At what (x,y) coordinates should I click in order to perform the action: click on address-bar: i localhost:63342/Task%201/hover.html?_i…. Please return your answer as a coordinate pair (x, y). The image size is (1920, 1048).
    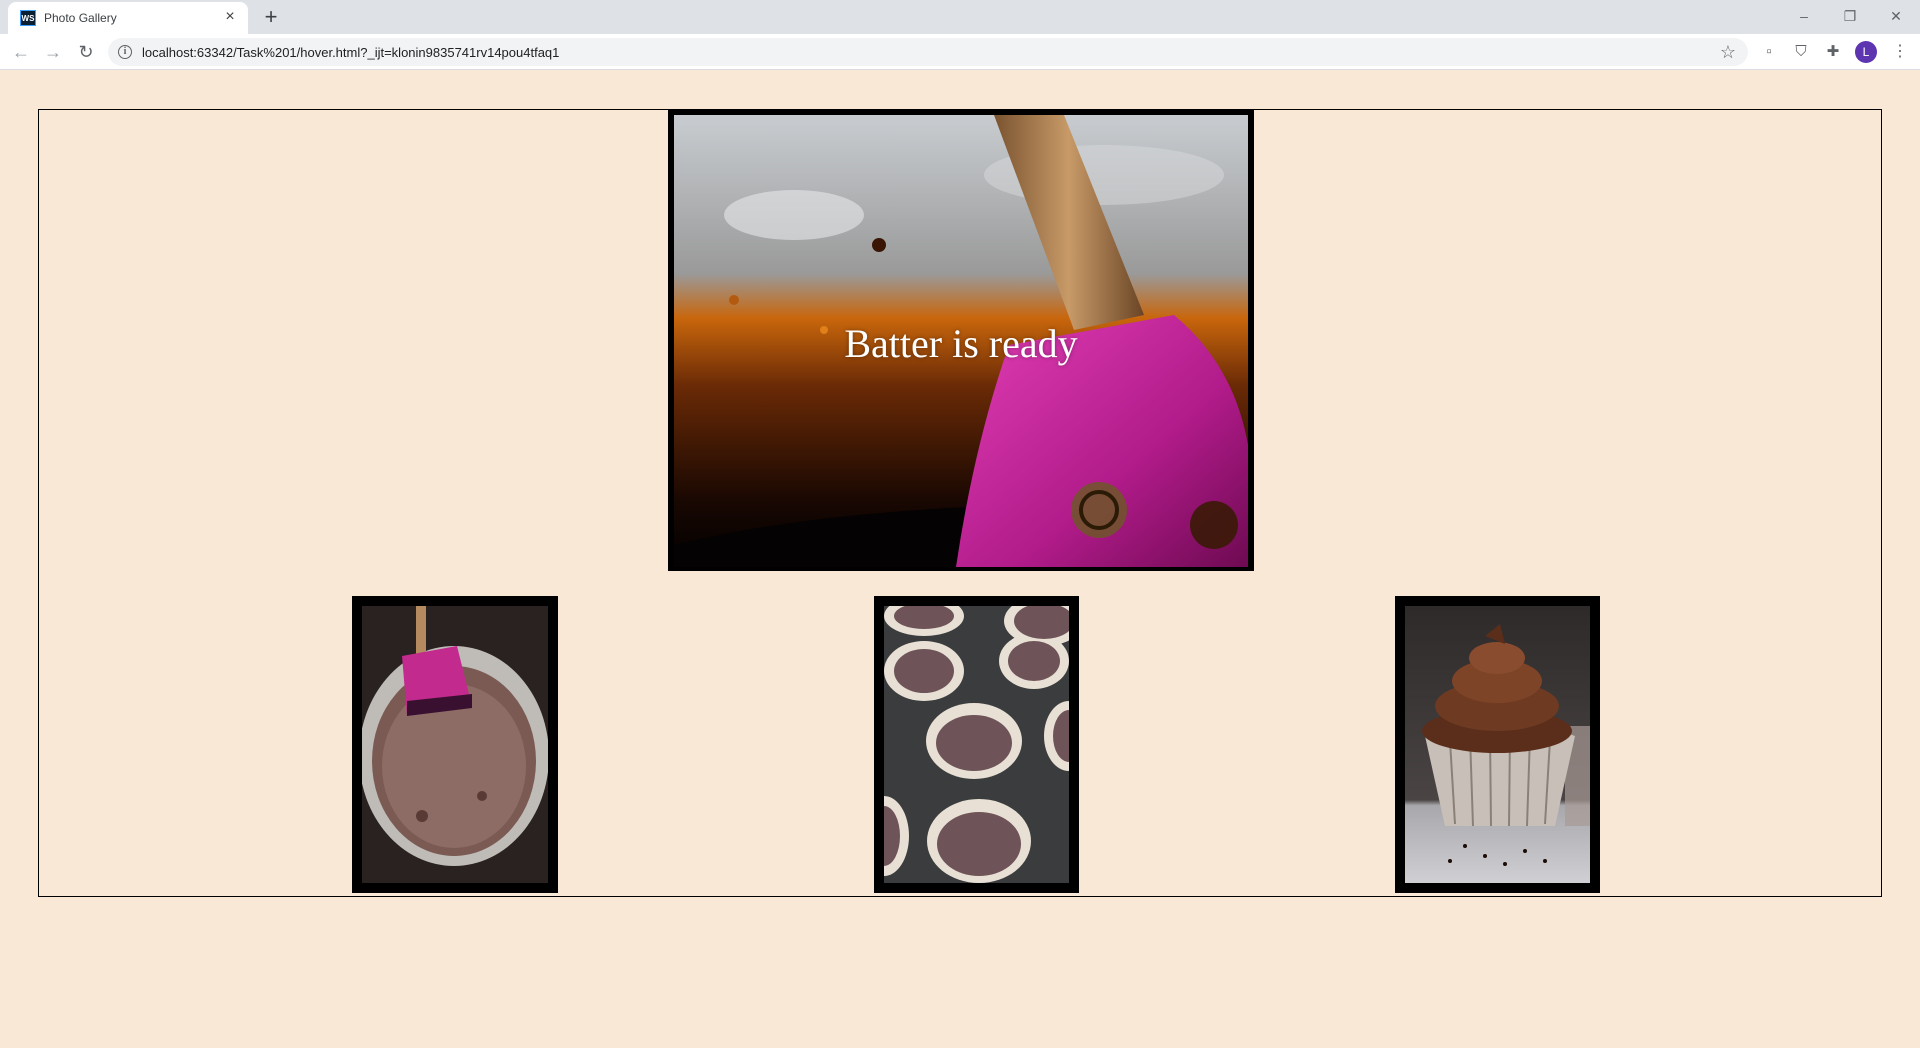
    Looking at the image, I should click on (928, 52).